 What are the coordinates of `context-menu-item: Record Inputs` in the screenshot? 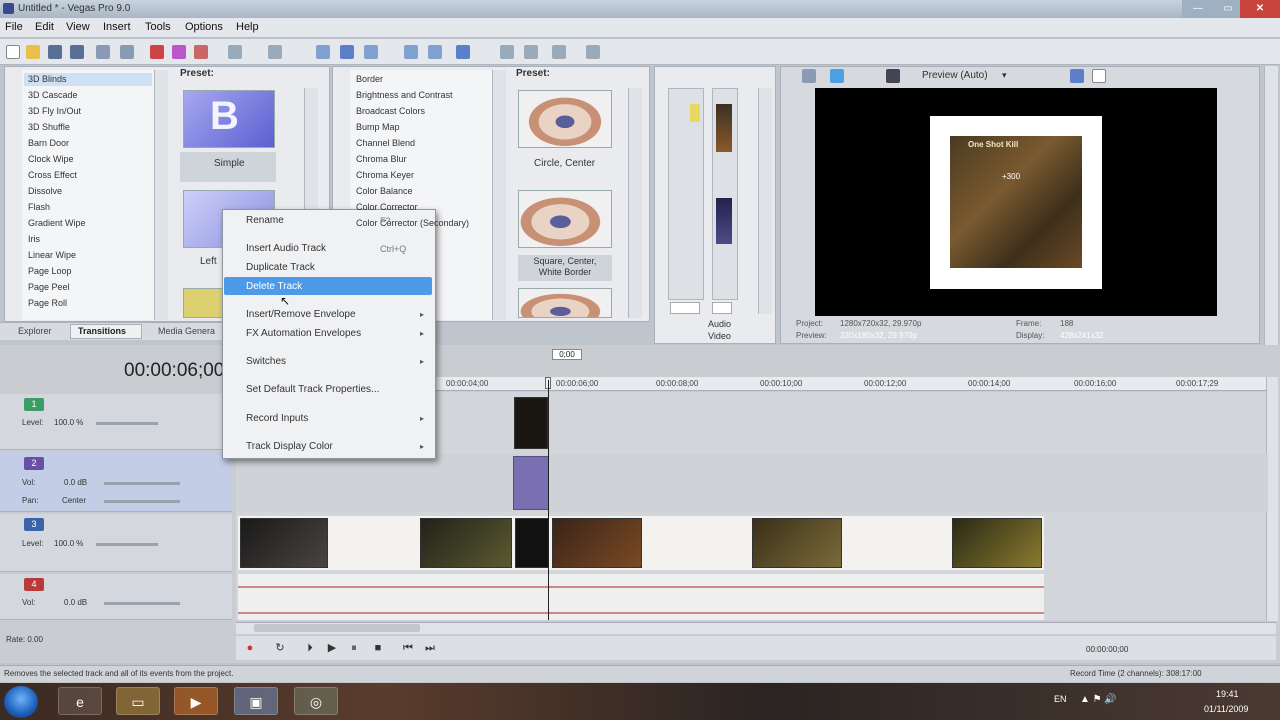 It's located at (277, 418).